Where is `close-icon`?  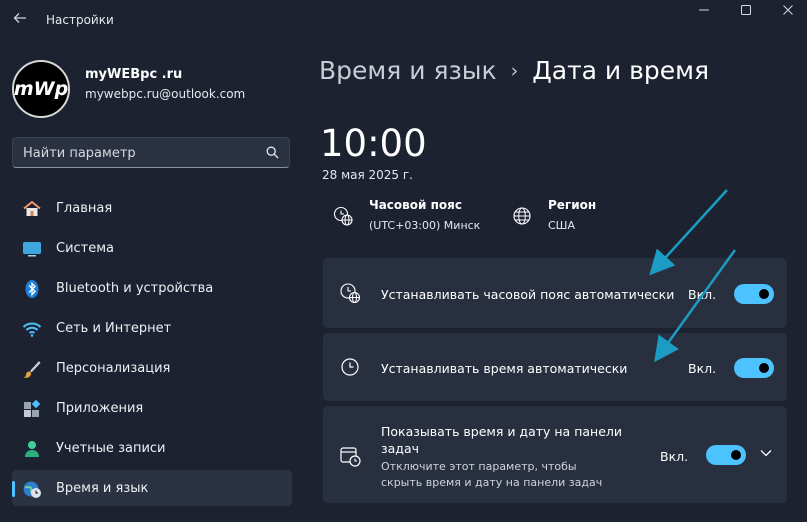 close-icon is located at coordinates (786, 13).